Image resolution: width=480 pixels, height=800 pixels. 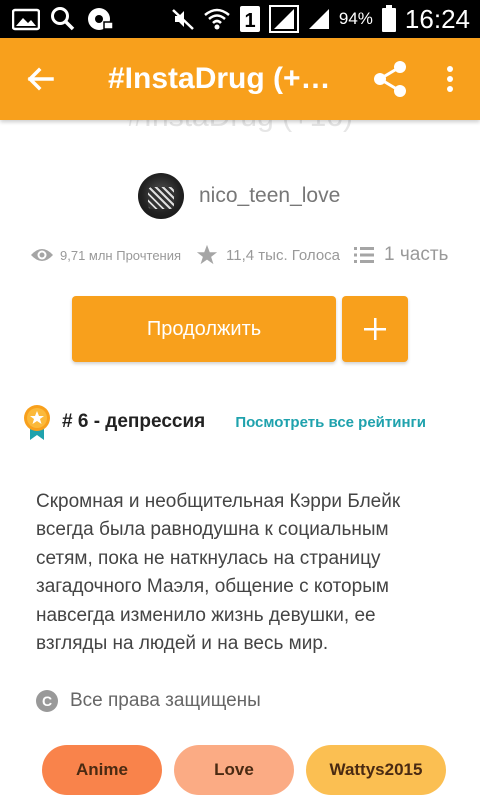 What do you see at coordinates (330, 422) in the screenshot?
I see `view-all-rankings-link: Посмотреть все рейтинги` at bounding box center [330, 422].